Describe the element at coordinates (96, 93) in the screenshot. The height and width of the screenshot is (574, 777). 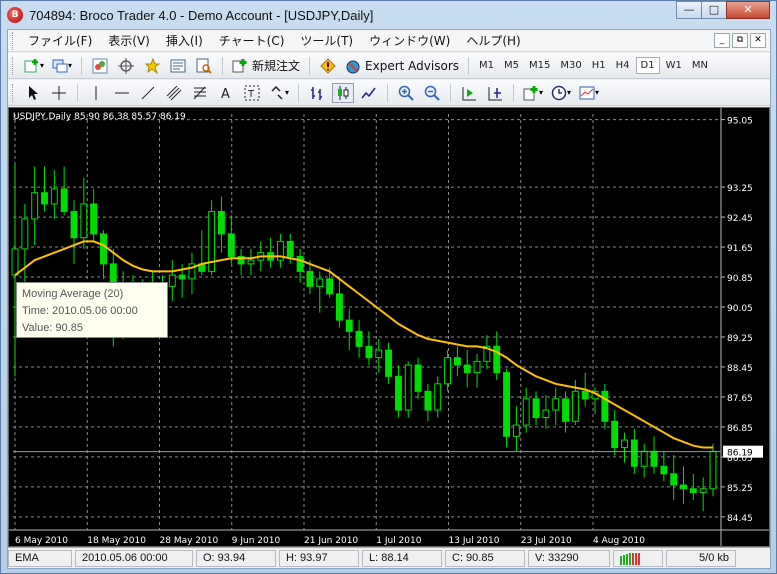
I see `vertical-line-tool` at that location.